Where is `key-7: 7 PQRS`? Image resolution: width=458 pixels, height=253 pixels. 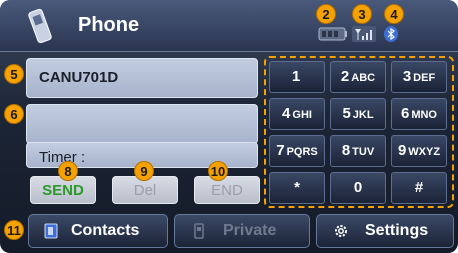 key-7: 7 PQRS is located at coordinates (297, 151).